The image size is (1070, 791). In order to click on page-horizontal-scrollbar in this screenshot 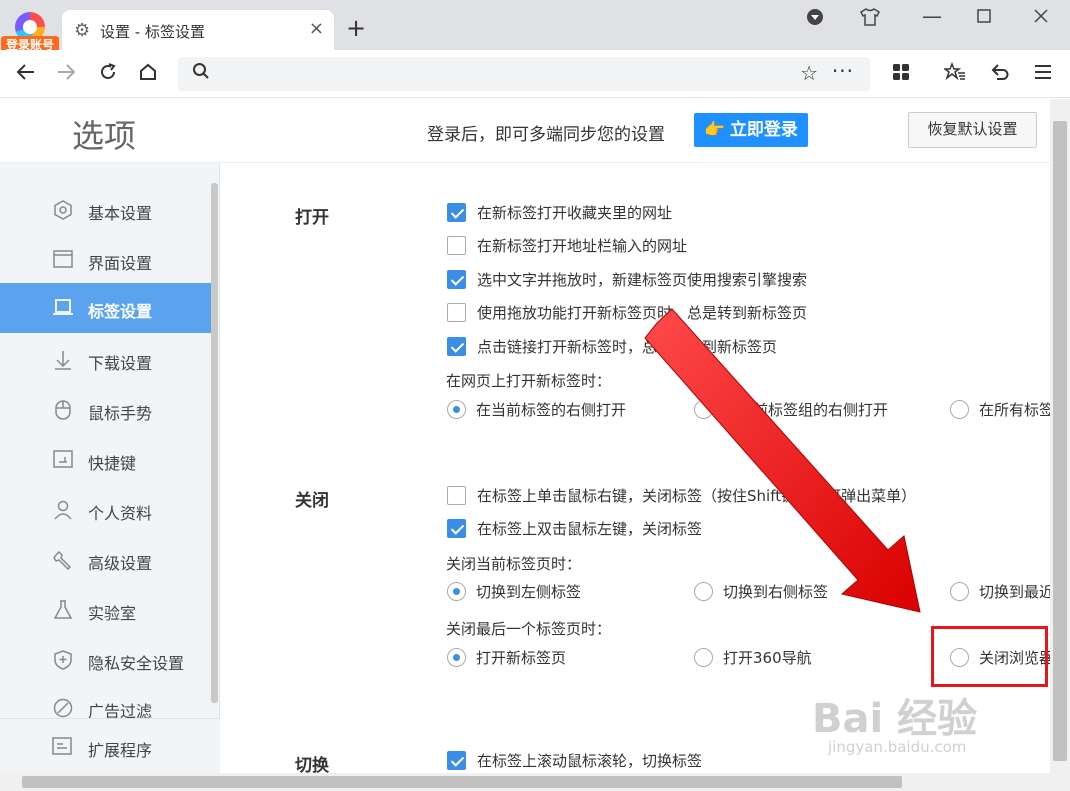, I will do `click(535, 782)`.